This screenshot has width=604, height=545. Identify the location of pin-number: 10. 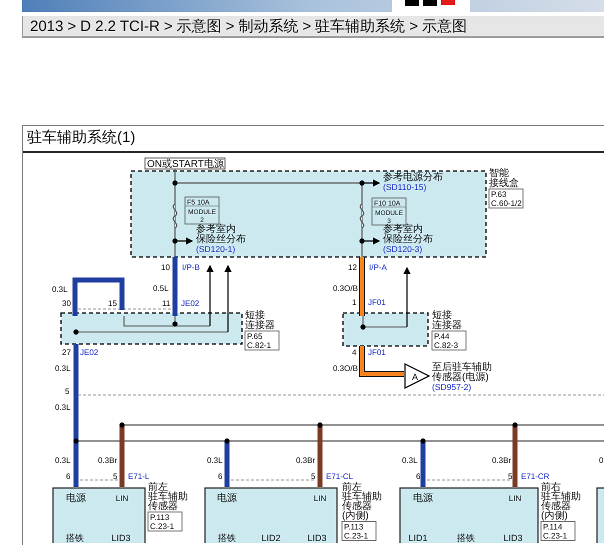
(165, 267).